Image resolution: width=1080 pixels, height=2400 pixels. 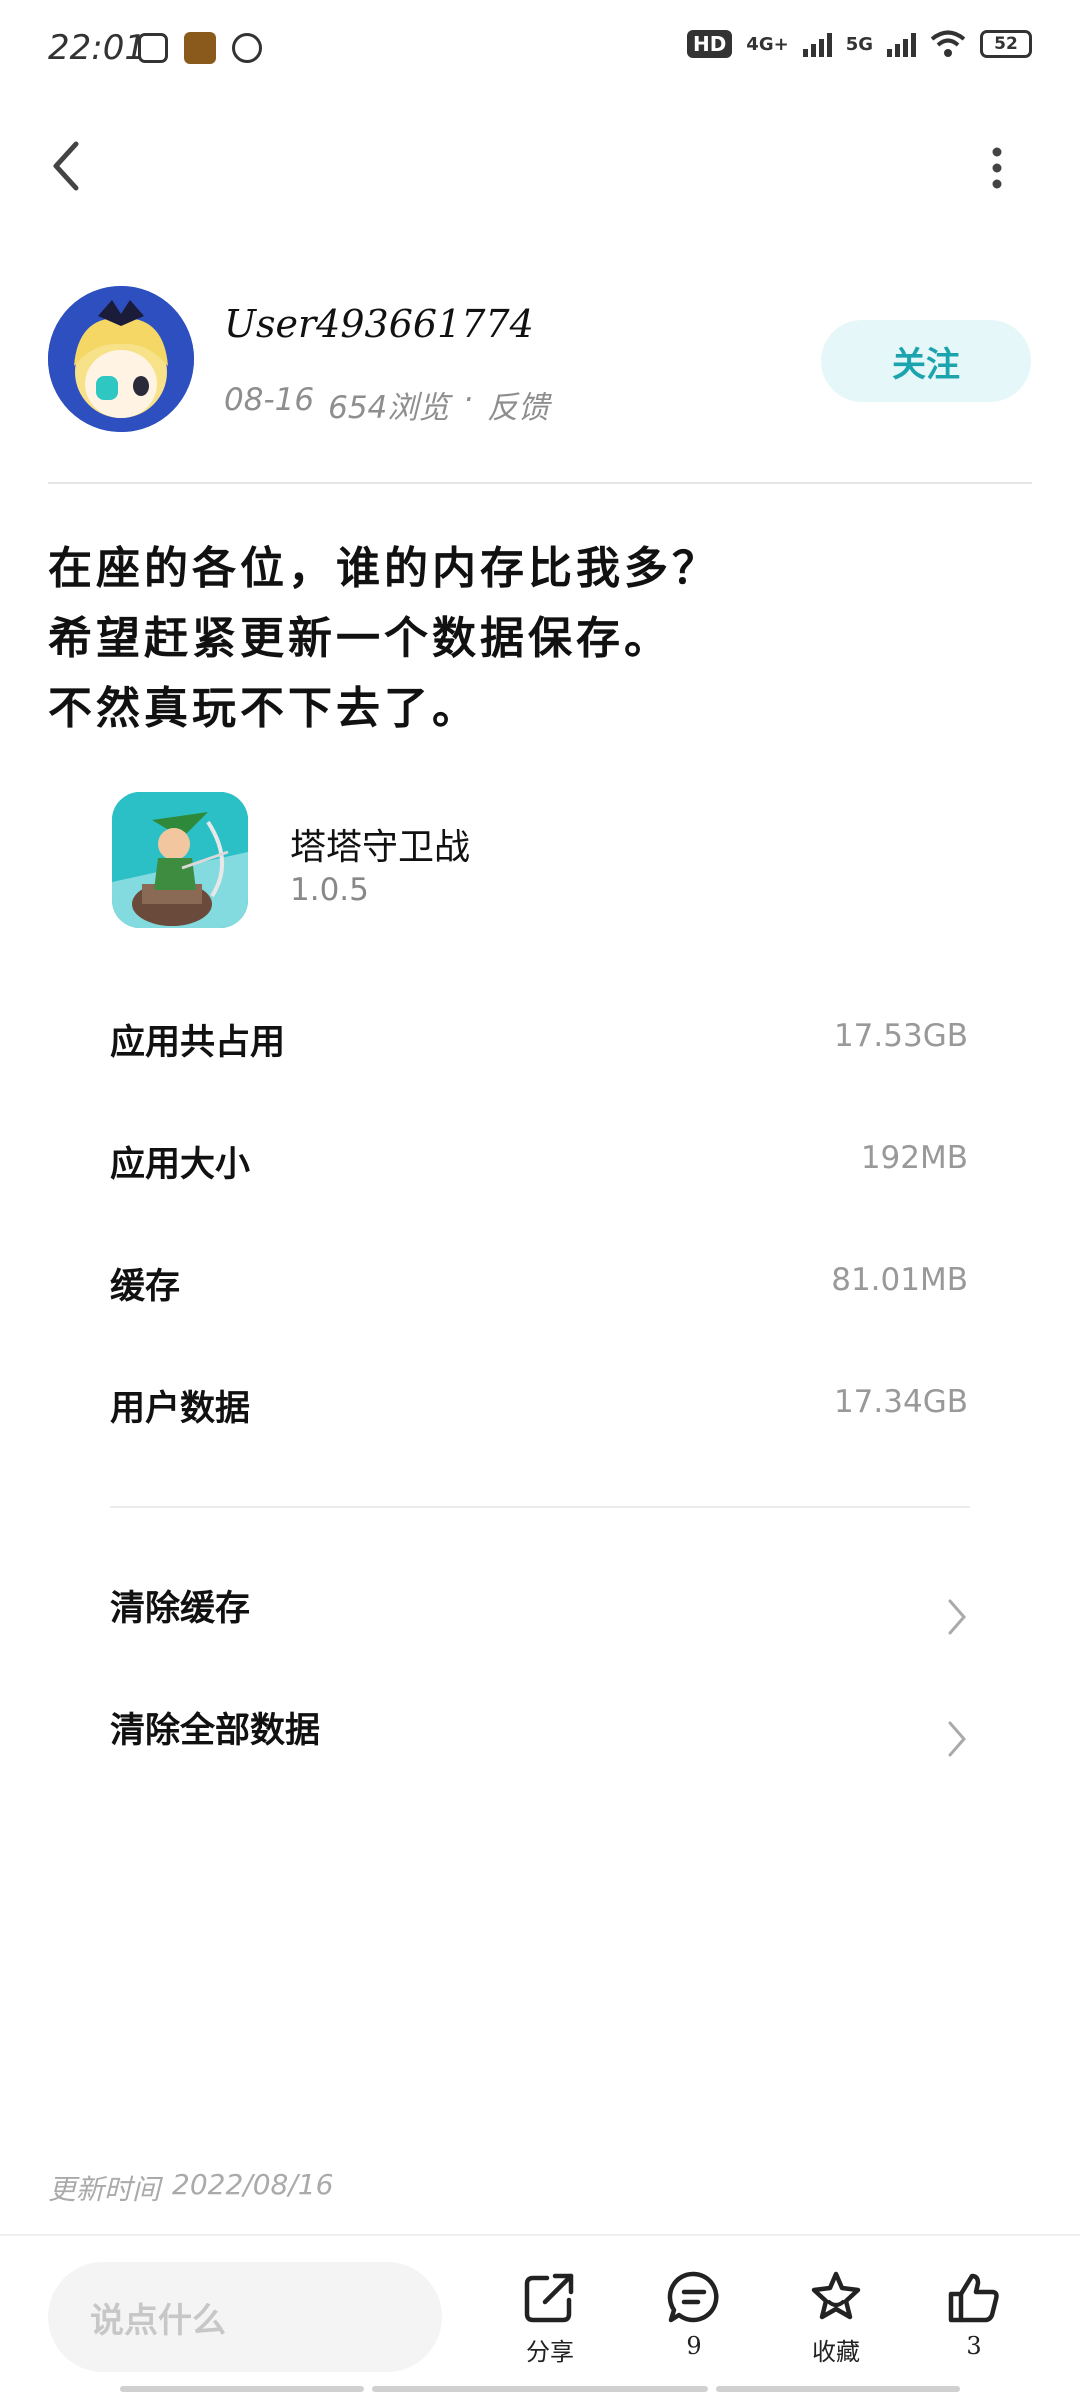 I want to click on post-date: 08-16, so click(x=269, y=400).